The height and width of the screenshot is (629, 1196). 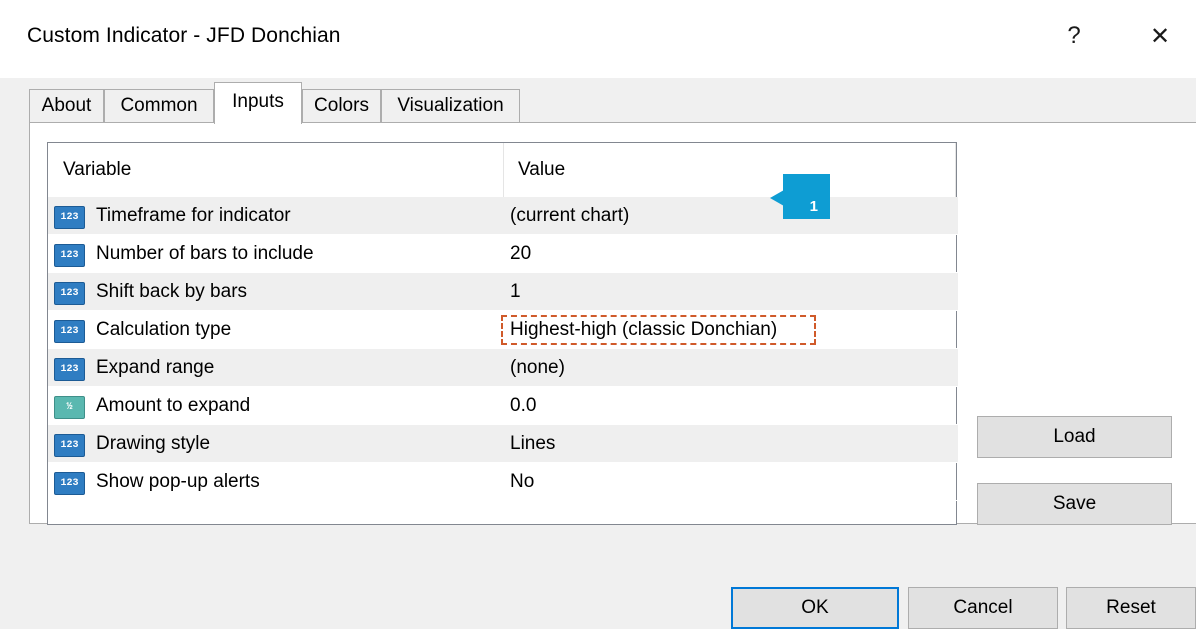 What do you see at coordinates (69, 407) in the screenshot?
I see `double-icon: ½` at bounding box center [69, 407].